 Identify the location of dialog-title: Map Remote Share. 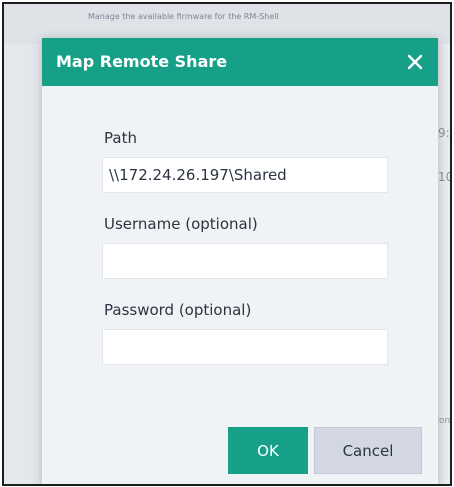
(142, 61).